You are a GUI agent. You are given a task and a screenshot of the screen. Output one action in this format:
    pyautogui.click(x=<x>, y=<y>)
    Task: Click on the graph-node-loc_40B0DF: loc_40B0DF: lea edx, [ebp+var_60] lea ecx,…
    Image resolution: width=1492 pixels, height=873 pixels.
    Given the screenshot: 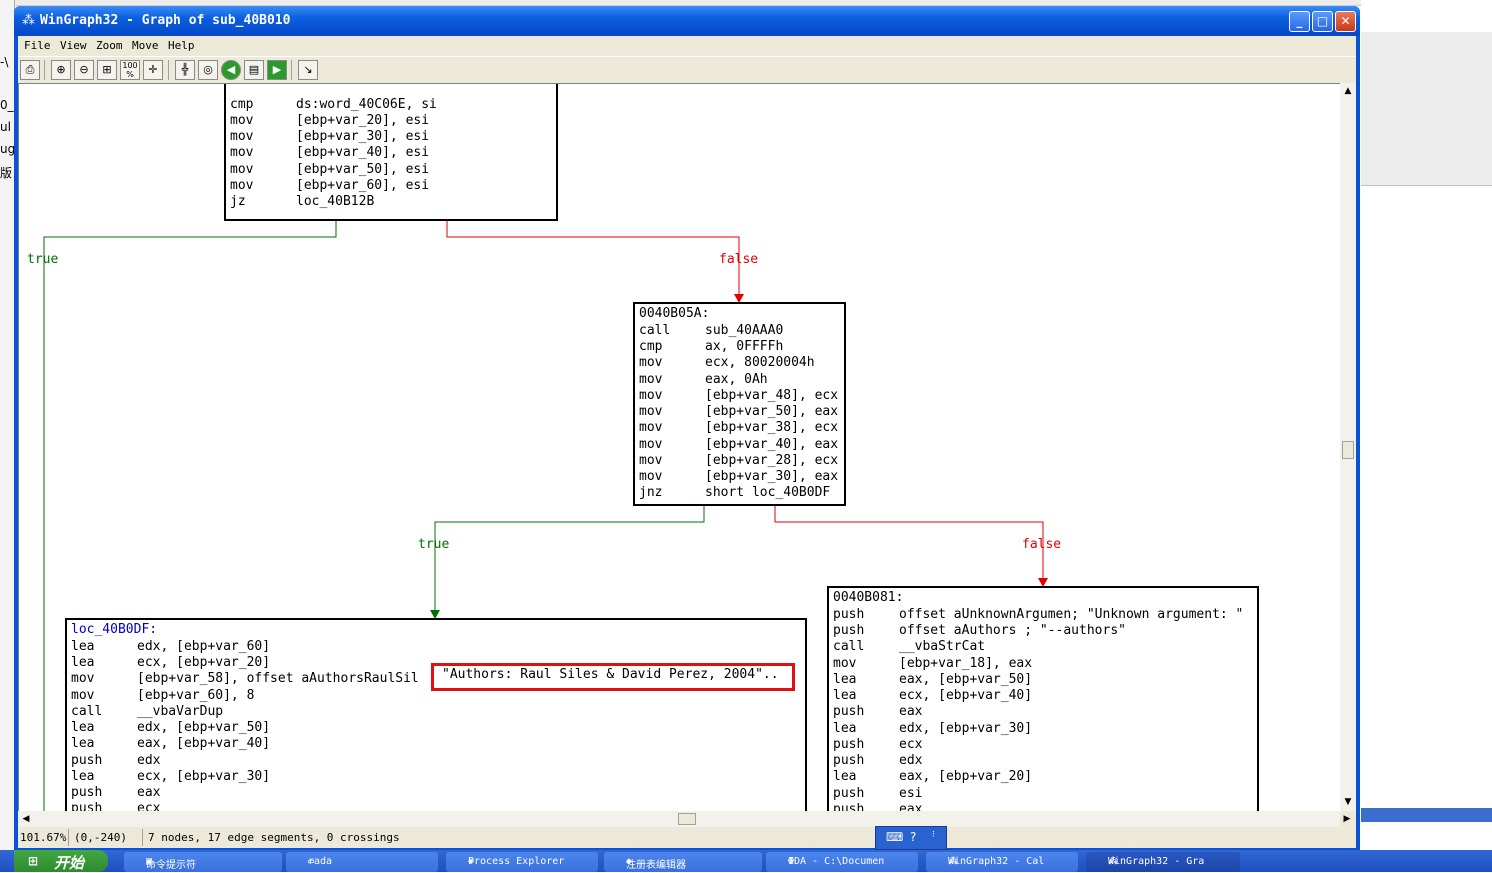 What is the action you would take?
    pyautogui.click(x=436, y=715)
    